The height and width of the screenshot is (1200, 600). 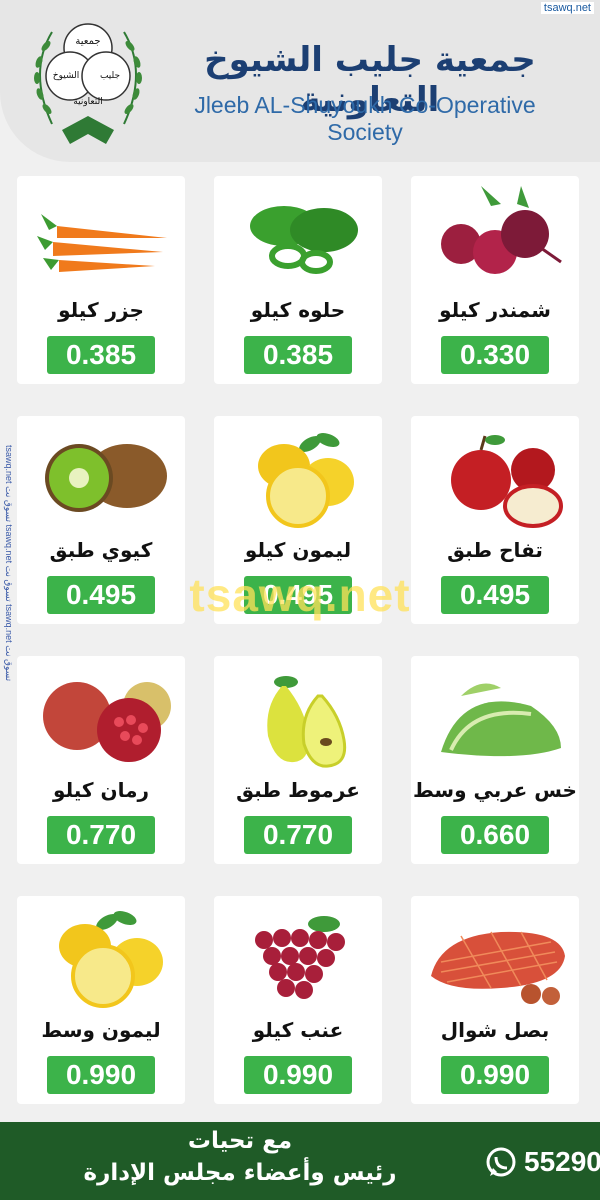 What do you see at coordinates (495, 550) in the screenshot?
I see `product-name: تفاح طبق` at bounding box center [495, 550].